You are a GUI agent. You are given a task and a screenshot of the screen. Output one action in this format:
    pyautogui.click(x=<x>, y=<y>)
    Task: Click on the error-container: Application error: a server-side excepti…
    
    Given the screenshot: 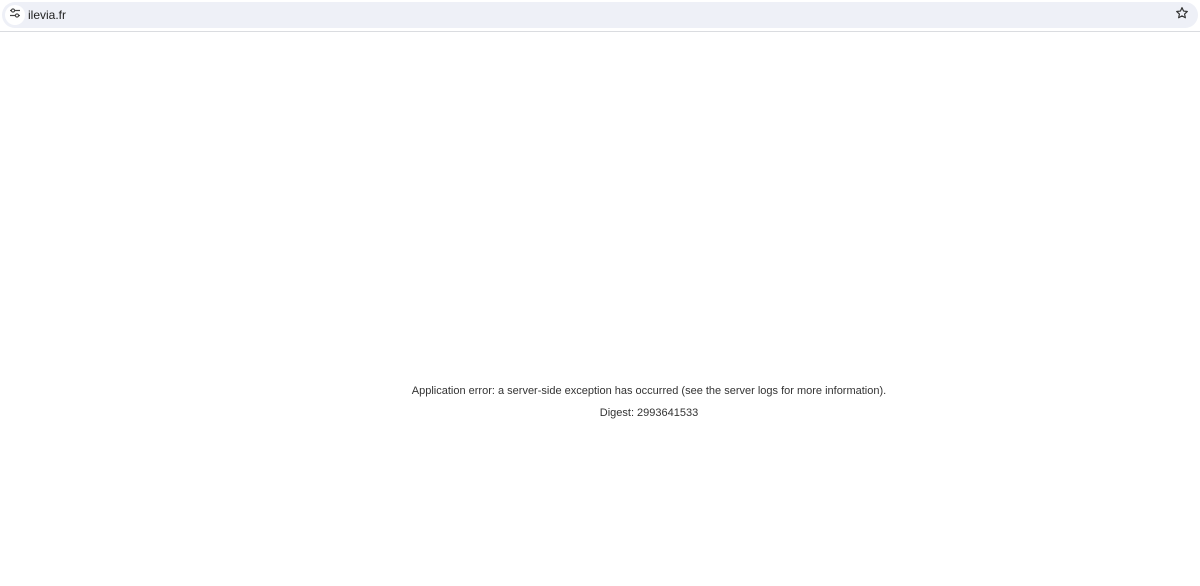 What is the action you would take?
    pyautogui.click(x=600, y=402)
    